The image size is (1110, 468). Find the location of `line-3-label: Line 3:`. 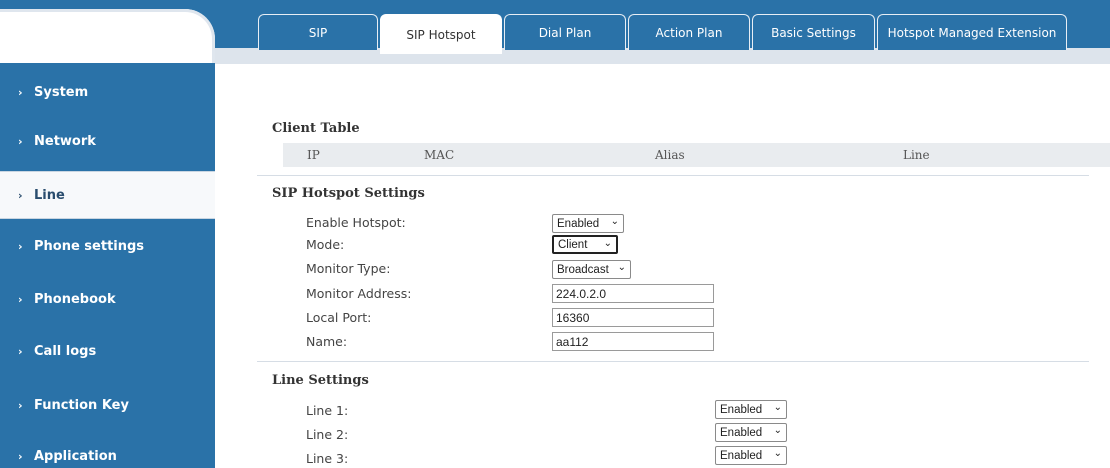

line-3-label: Line 3: is located at coordinates (327, 458).